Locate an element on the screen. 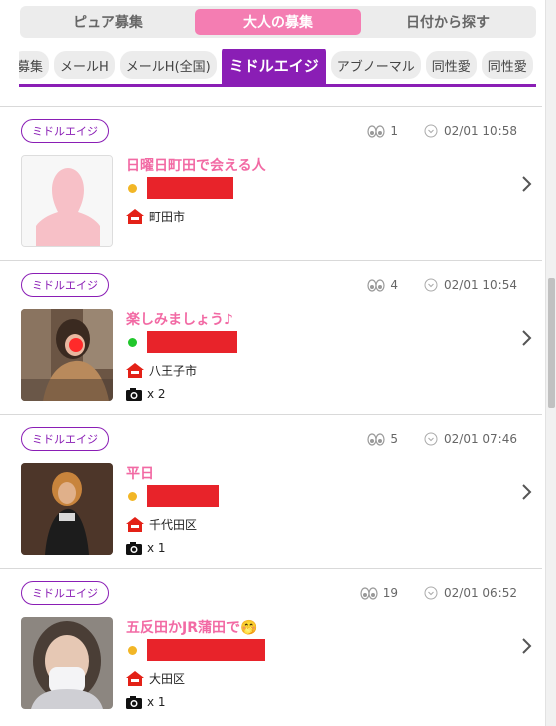 This screenshot has height=726, width=556. view-count-value: 19 is located at coordinates (390, 593).